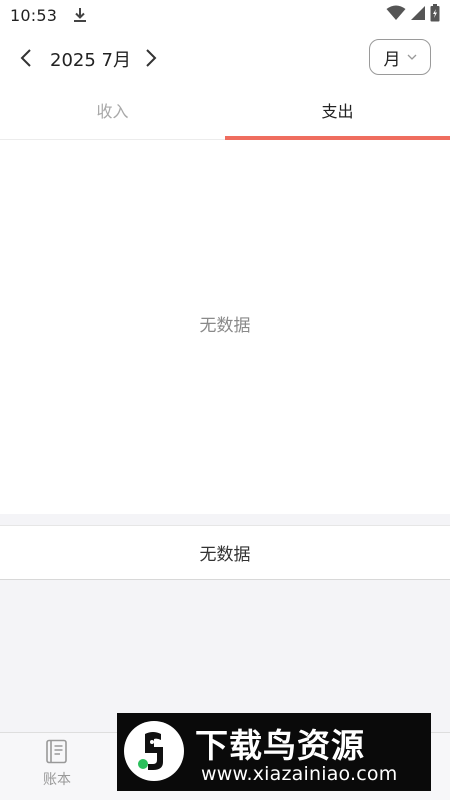 The image size is (450, 800). I want to click on battery-icon, so click(435, 15).